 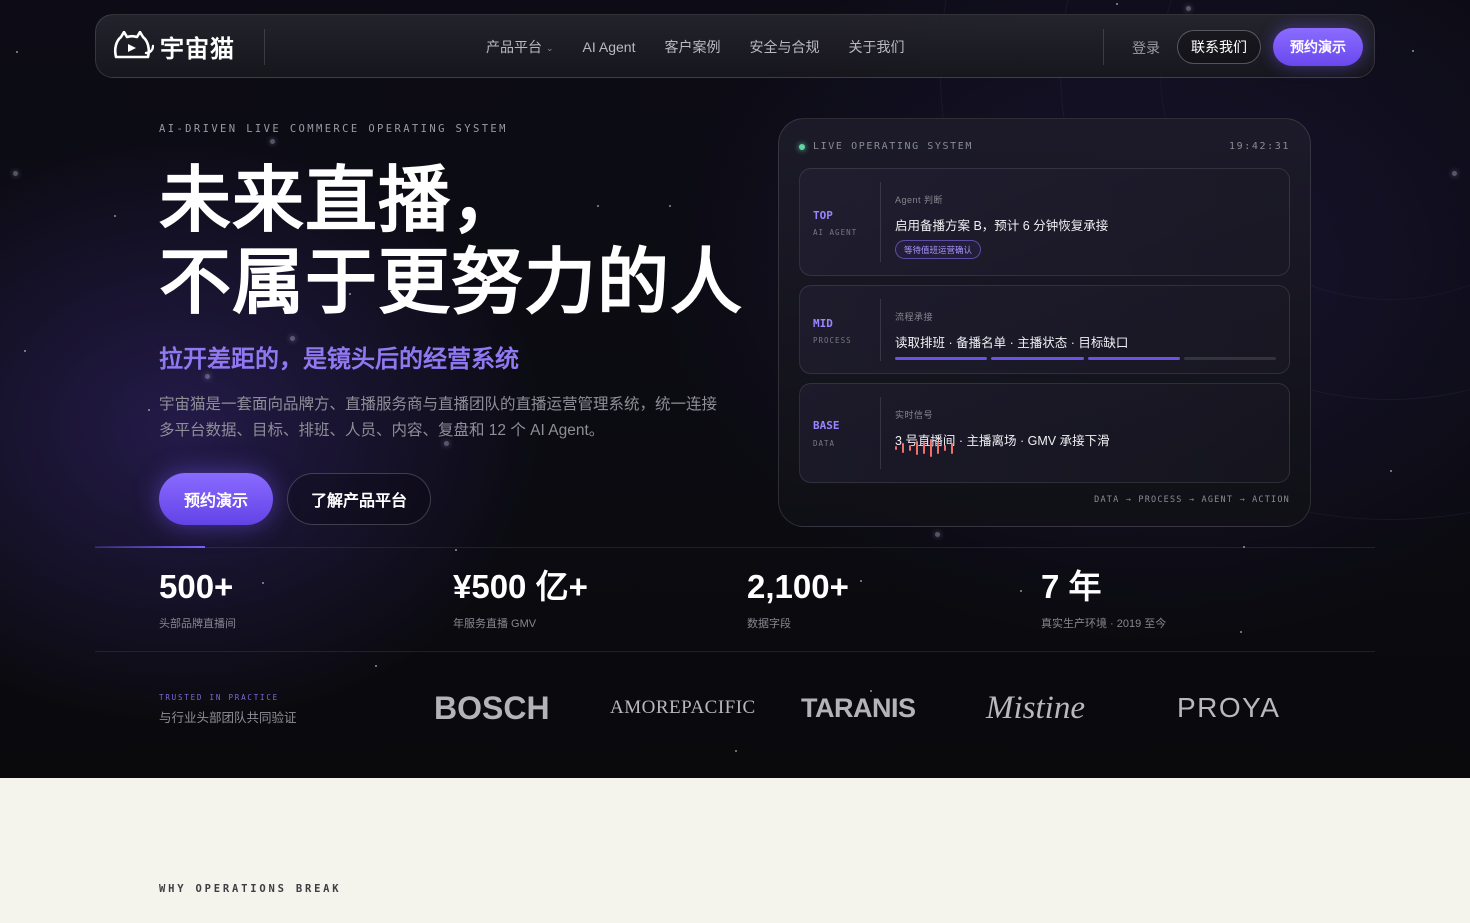 What do you see at coordinates (339, 359) in the screenshot?
I see `hero-subhead: 拉开差距的，是镜头后的经营系统` at bounding box center [339, 359].